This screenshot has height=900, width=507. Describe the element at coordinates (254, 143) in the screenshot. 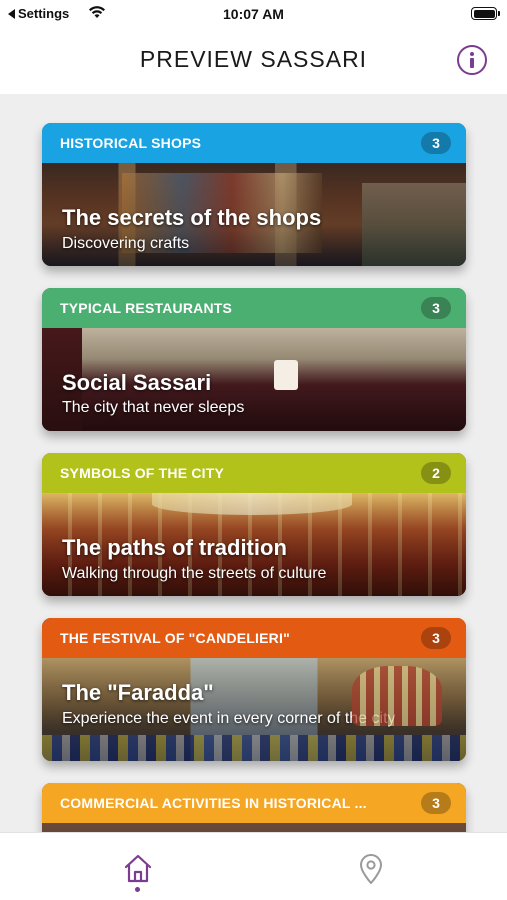

I see `card-header: HISTORICAL SHOPS 3` at that location.